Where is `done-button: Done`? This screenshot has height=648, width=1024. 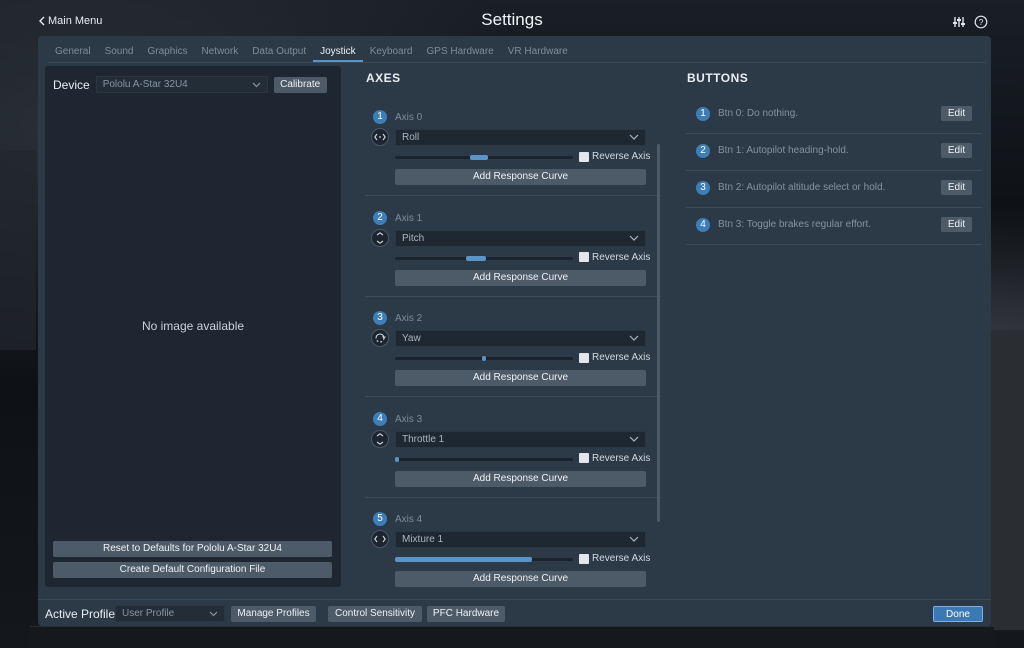
done-button: Done is located at coordinates (958, 614).